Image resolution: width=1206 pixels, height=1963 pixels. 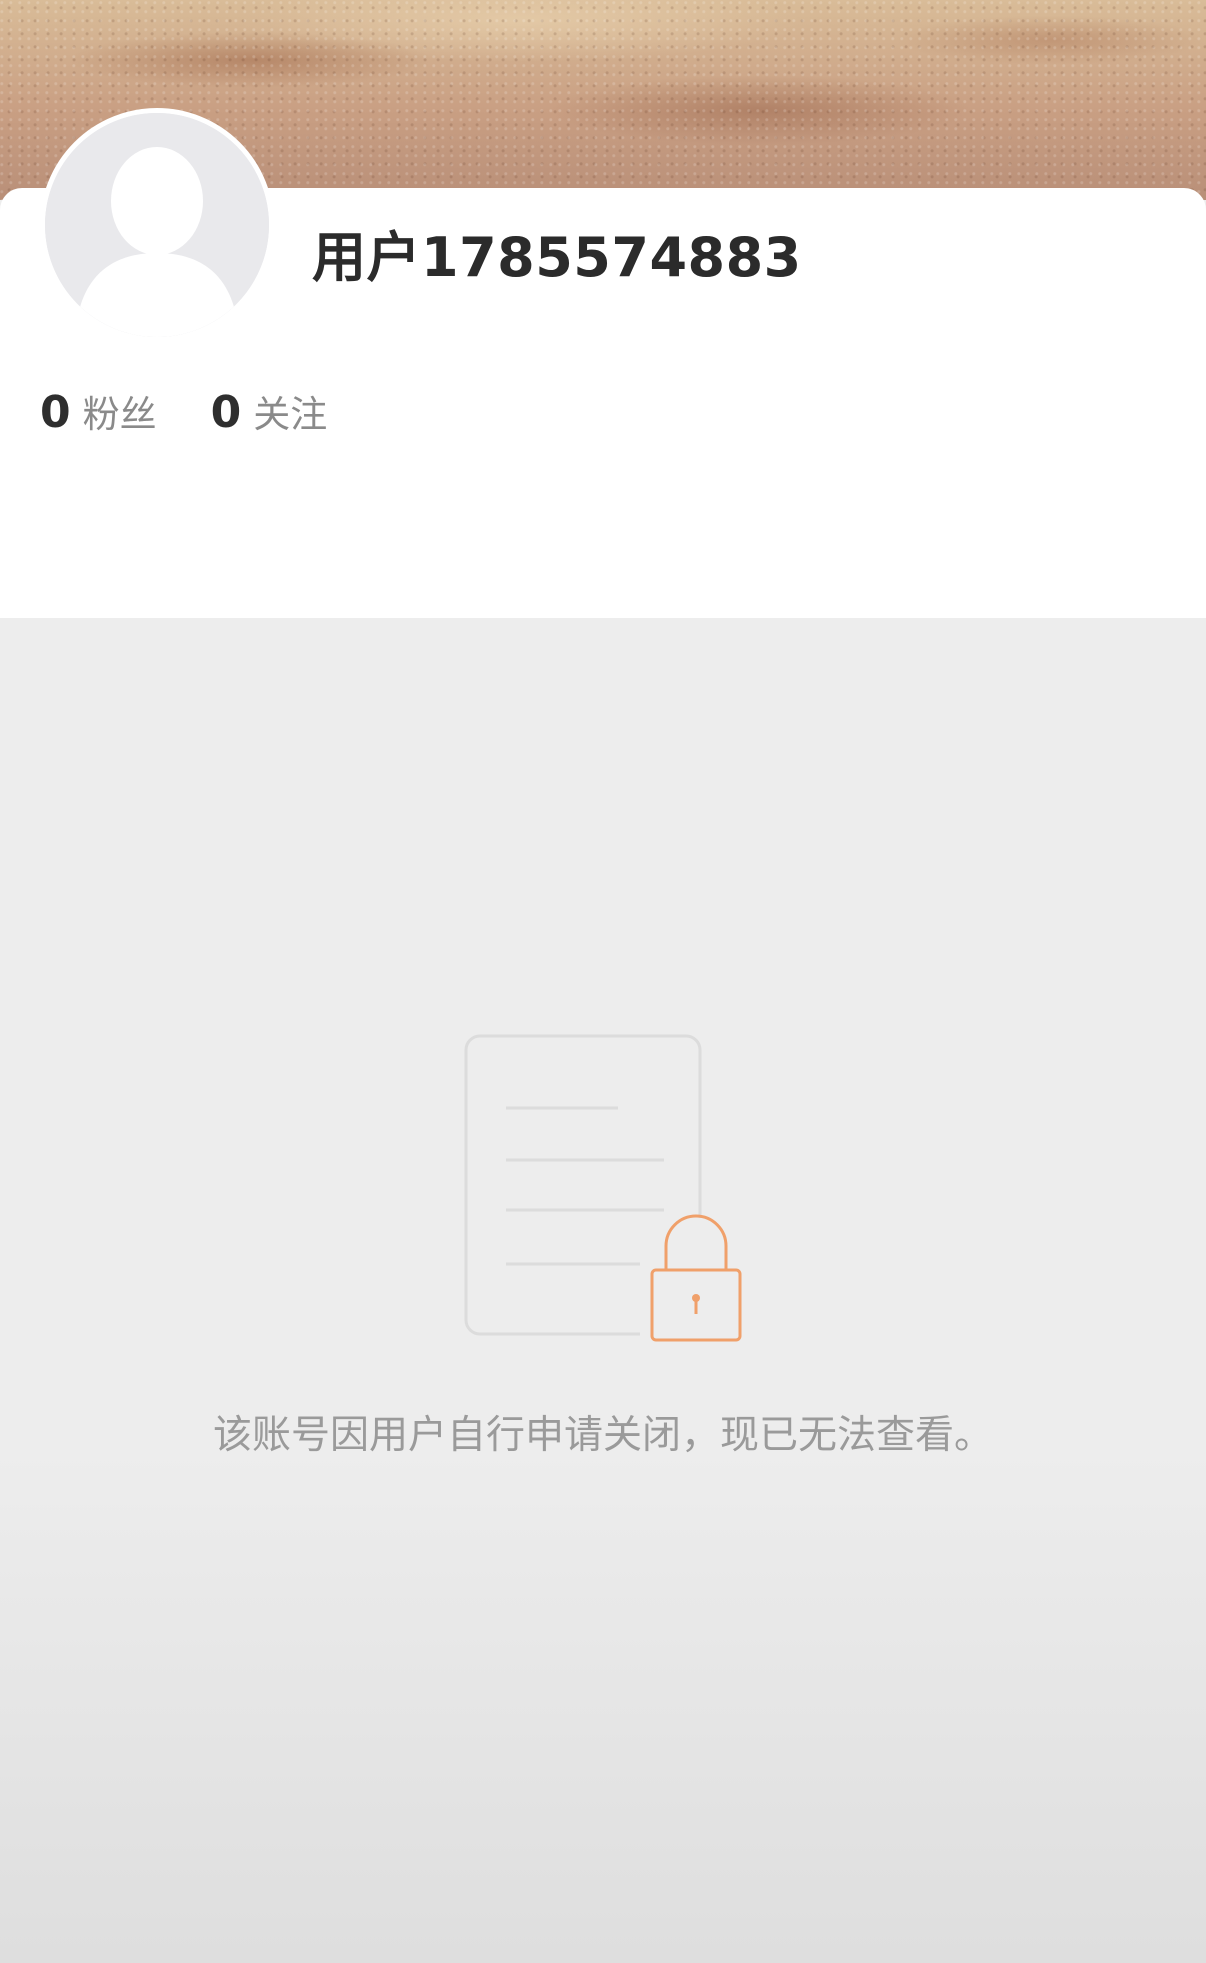 I want to click on followers-count: 0, so click(x=55, y=412).